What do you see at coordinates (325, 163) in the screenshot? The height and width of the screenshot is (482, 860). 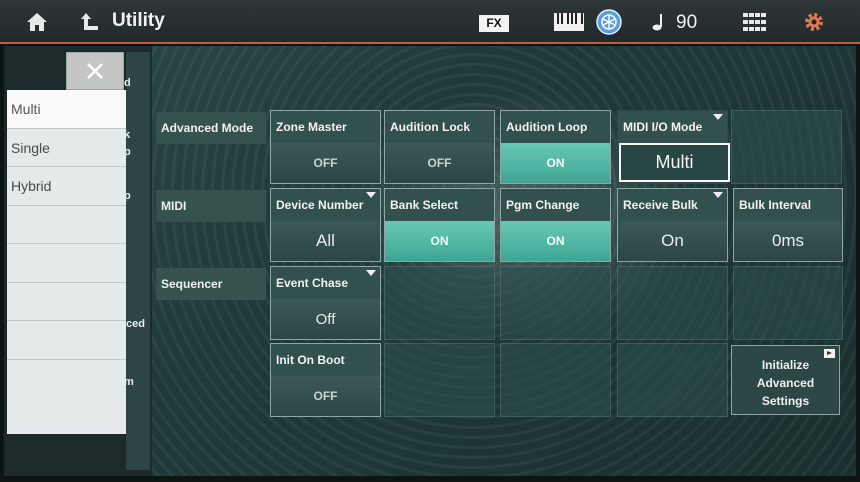 I see `zone-master-value: OFF` at bounding box center [325, 163].